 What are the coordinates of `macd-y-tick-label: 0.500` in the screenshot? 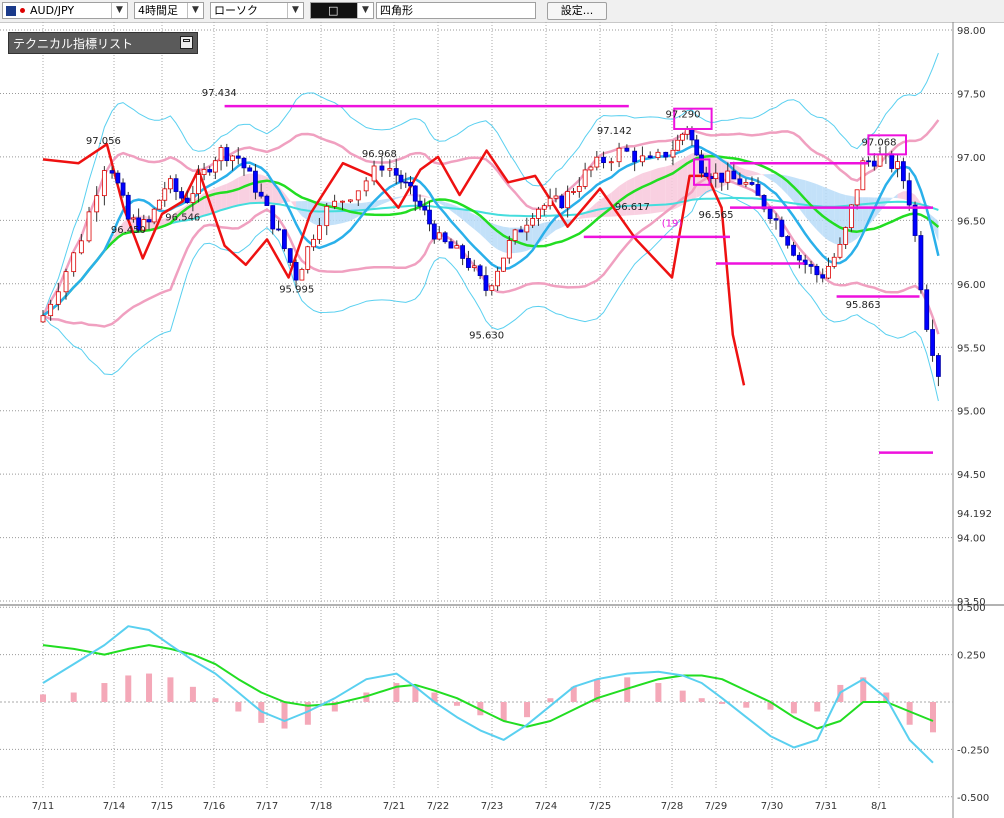 It's located at (971, 608).